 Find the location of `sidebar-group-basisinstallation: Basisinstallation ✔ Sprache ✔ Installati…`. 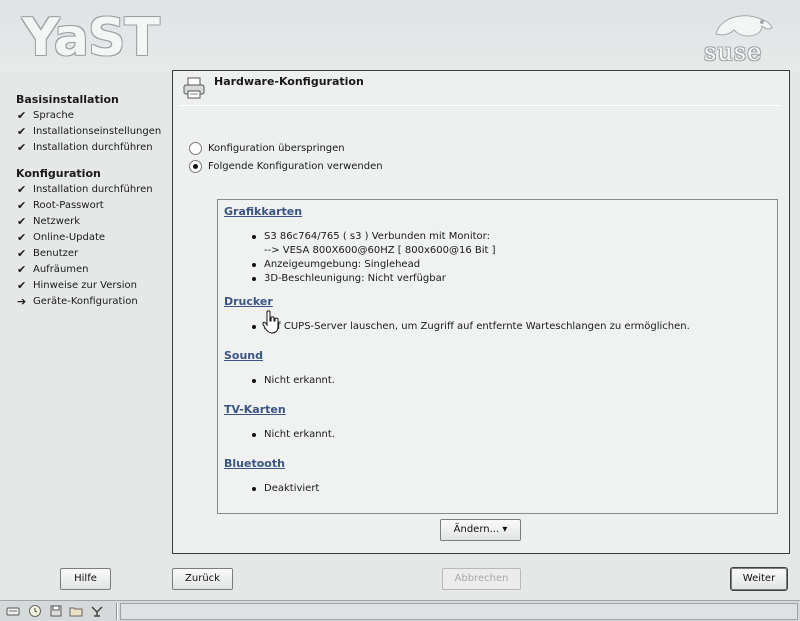

sidebar-group-basisinstallation: Basisinstallation ✔ Sprache ✔ Installati… is located at coordinates (96, 124).